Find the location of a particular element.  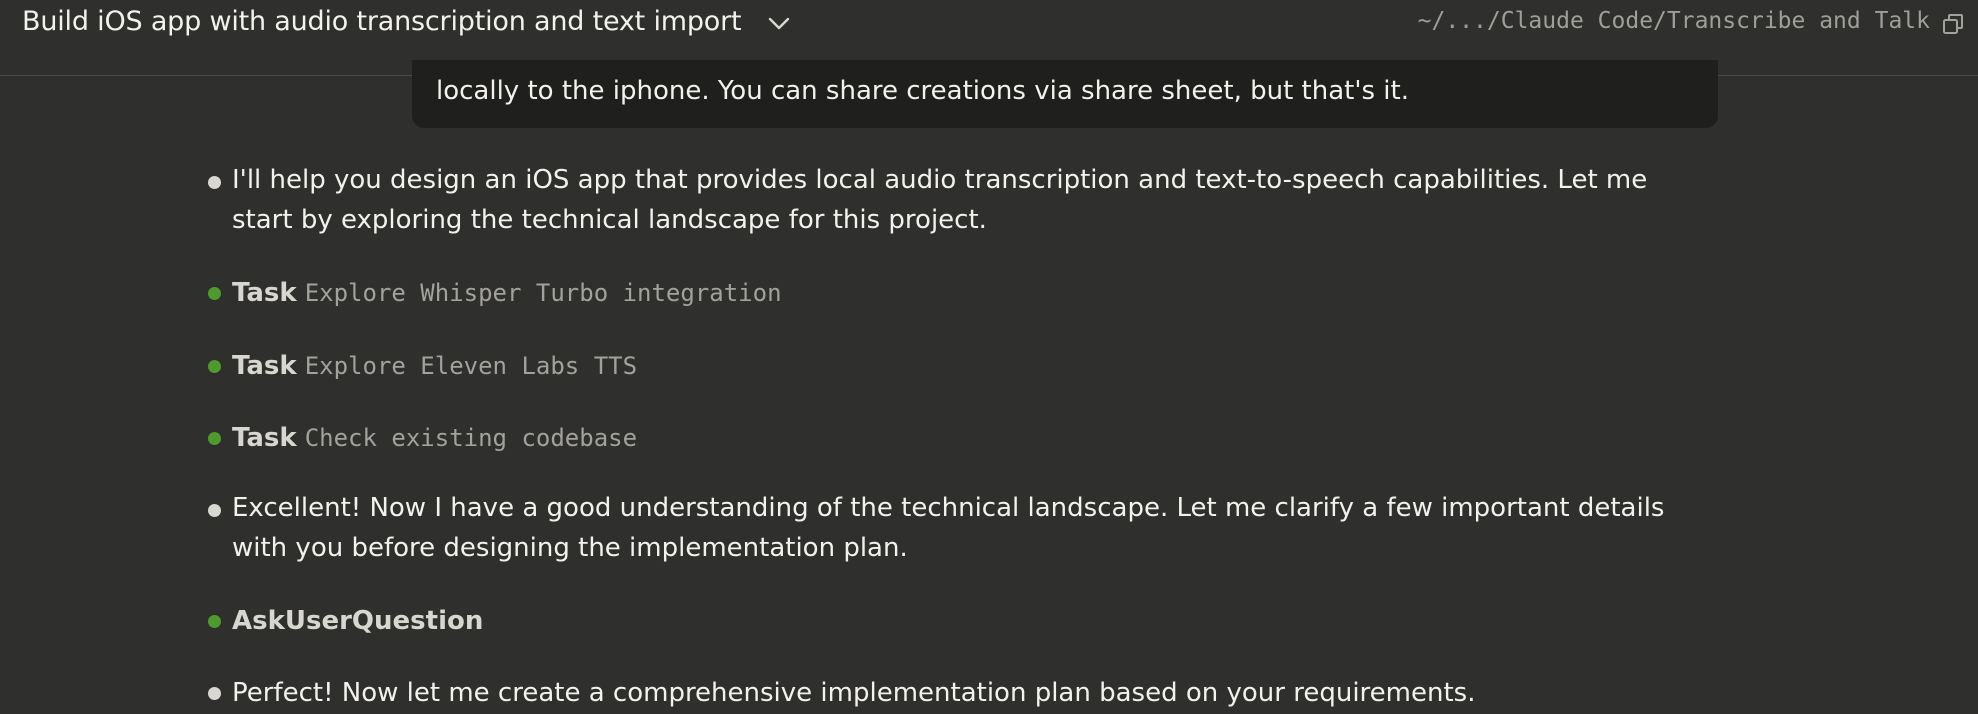

task-description: Check existing codebase is located at coordinates (471, 438).